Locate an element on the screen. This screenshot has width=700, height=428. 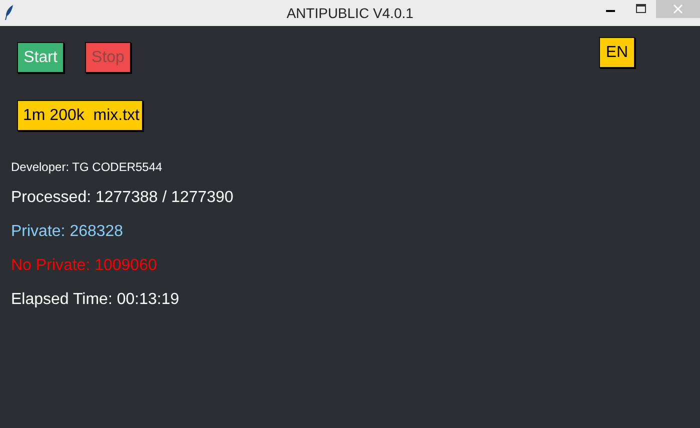
language-button: EN is located at coordinates (617, 52).